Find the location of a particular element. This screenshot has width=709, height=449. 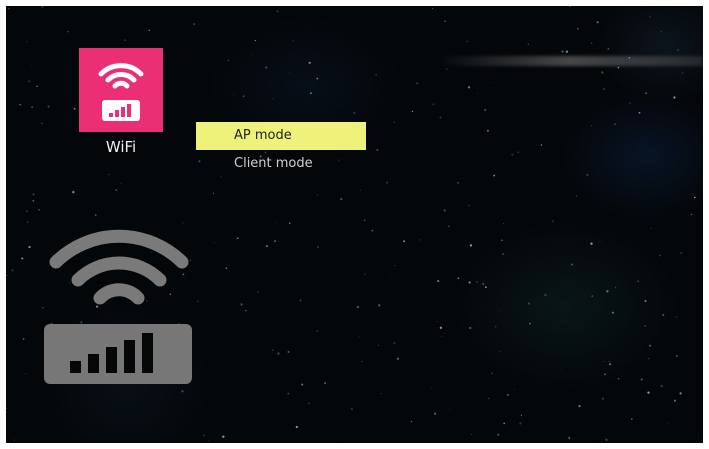

top-glow-line is located at coordinates (569, 61).